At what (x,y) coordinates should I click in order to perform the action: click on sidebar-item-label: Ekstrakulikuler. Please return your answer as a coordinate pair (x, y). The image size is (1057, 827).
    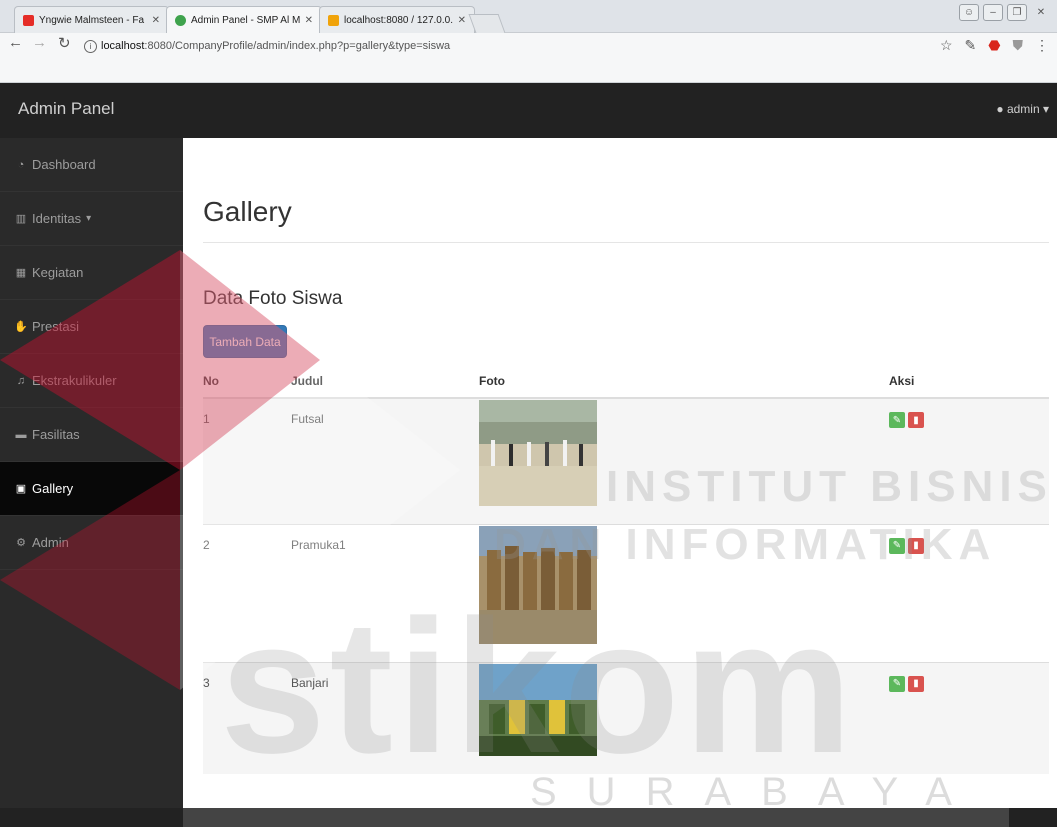
    Looking at the image, I should click on (74, 380).